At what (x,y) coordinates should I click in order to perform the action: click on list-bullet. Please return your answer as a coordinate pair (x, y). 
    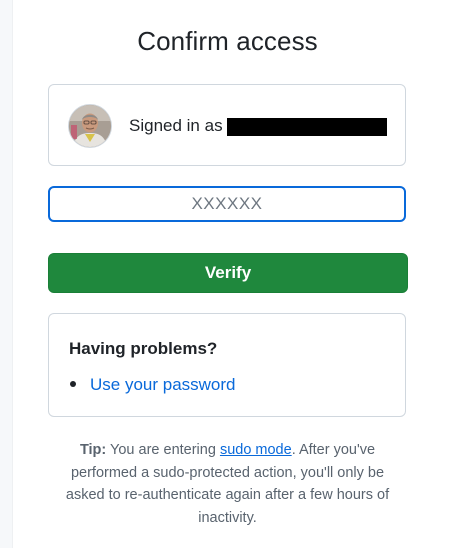
    Looking at the image, I should click on (73, 384).